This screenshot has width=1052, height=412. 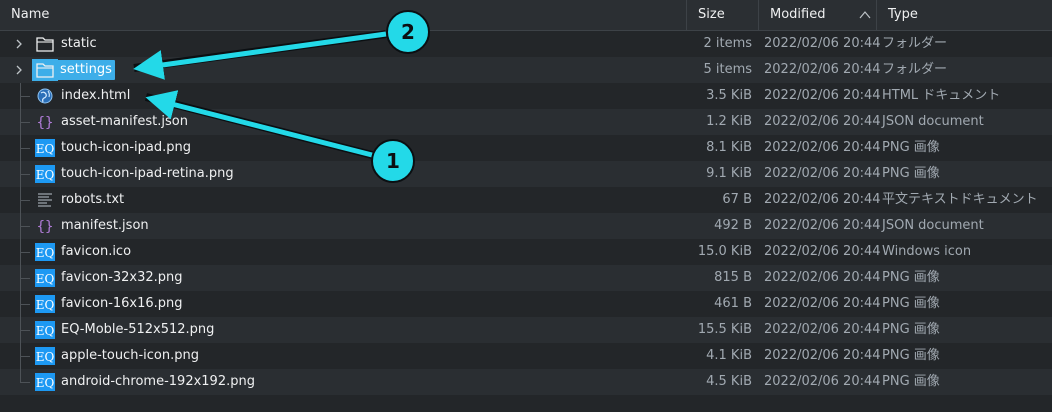 I want to click on annotation-arrows, so click(x=260, y=94).